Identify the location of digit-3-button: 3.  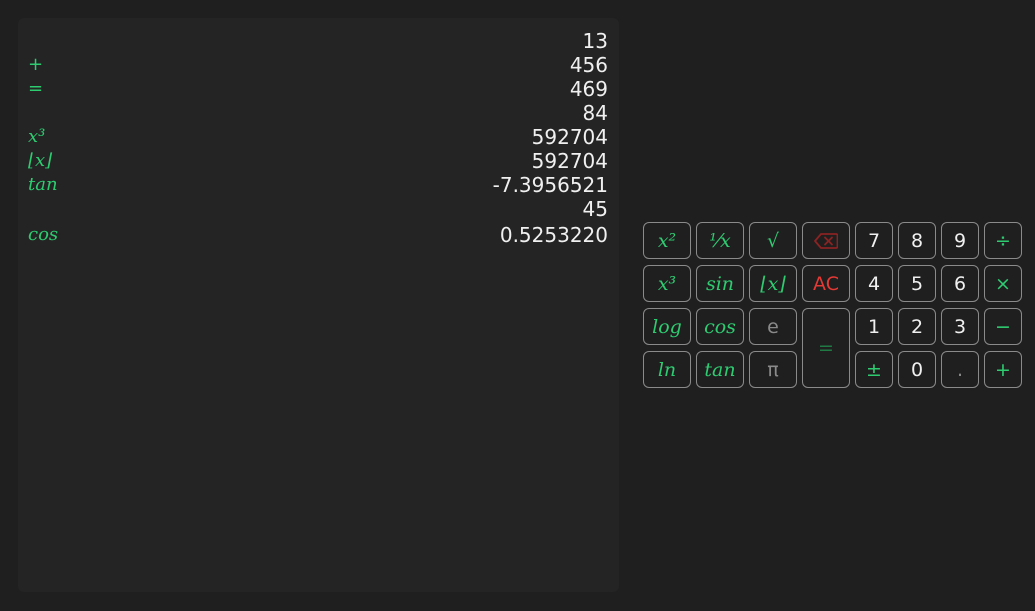
(960, 326).